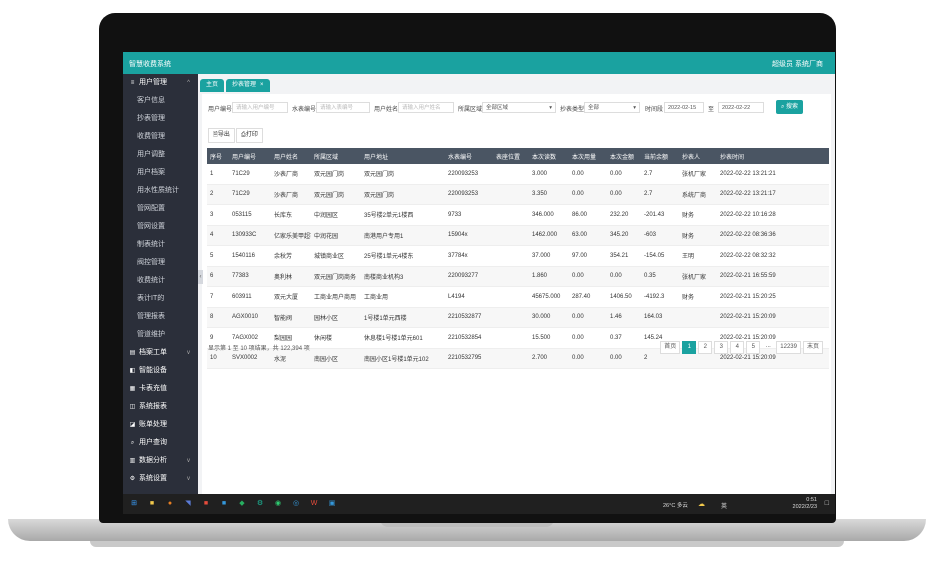 The height and width of the screenshot is (568, 934). Describe the element at coordinates (469, 156) in the screenshot. I see `column-header: 水表编号` at that location.